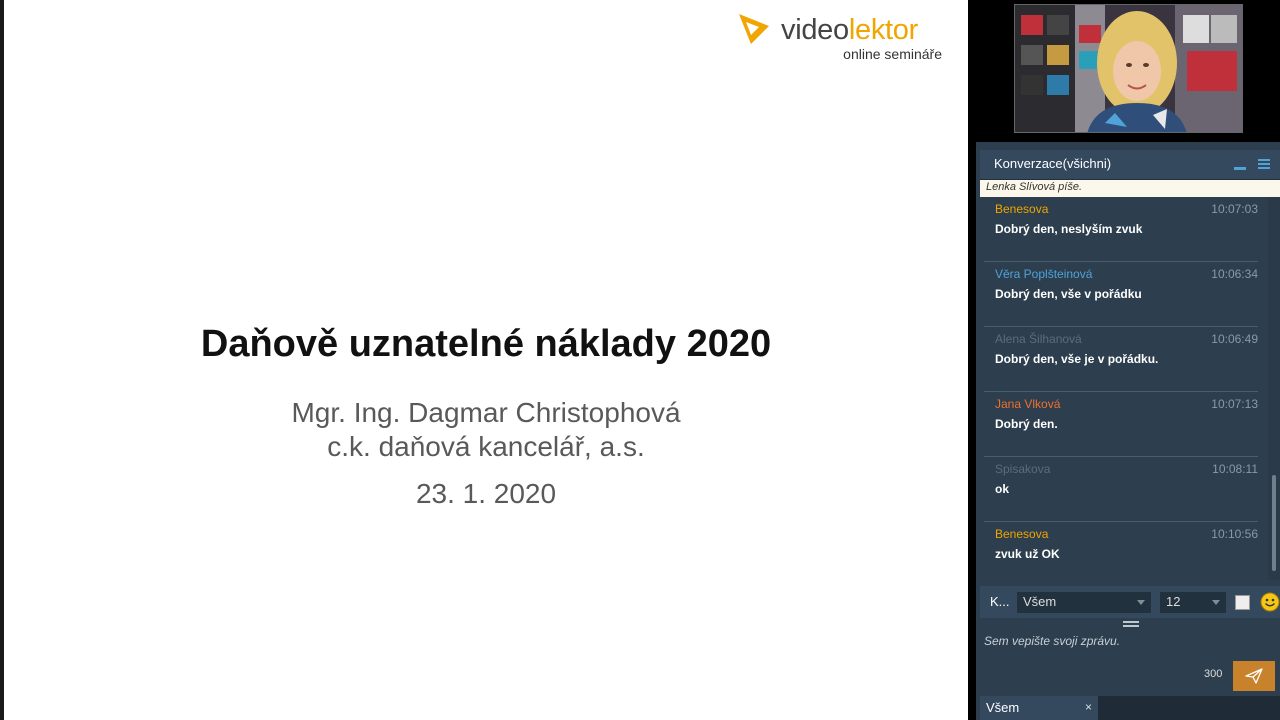  Describe the element at coordinates (486, 446) in the screenshot. I see `slide-author-company: c.k. daňová kancelář, a.s.` at that location.